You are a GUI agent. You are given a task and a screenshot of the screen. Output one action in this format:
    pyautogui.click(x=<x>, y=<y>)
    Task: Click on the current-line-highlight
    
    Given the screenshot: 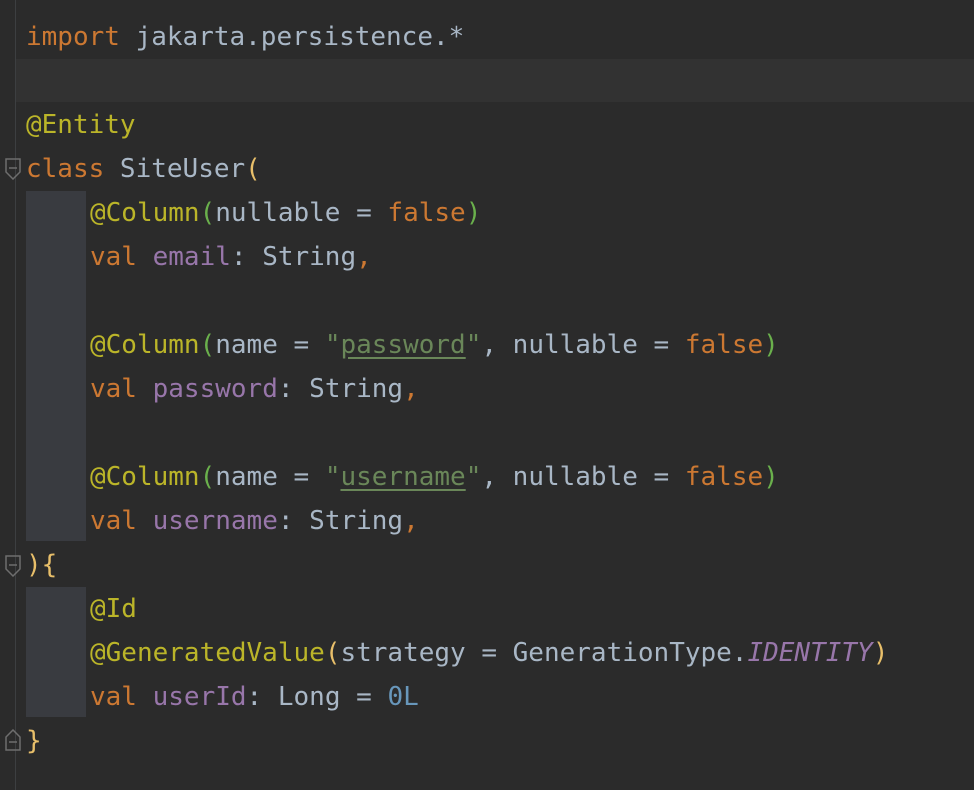 What is the action you would take?
    pyautogui.click(x=495, y=80)
    